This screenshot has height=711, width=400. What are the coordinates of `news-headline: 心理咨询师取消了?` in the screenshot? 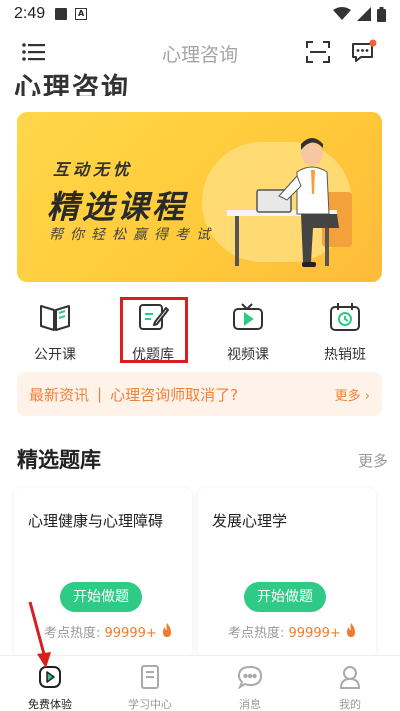 It's located at (174, 394).